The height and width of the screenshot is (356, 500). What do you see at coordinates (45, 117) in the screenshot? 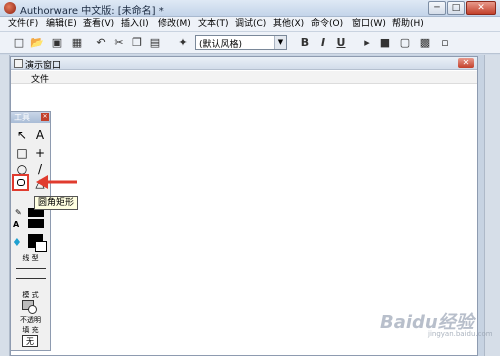
I see `tool-palette-close-button: ✕` at bounding box center [45, 117].